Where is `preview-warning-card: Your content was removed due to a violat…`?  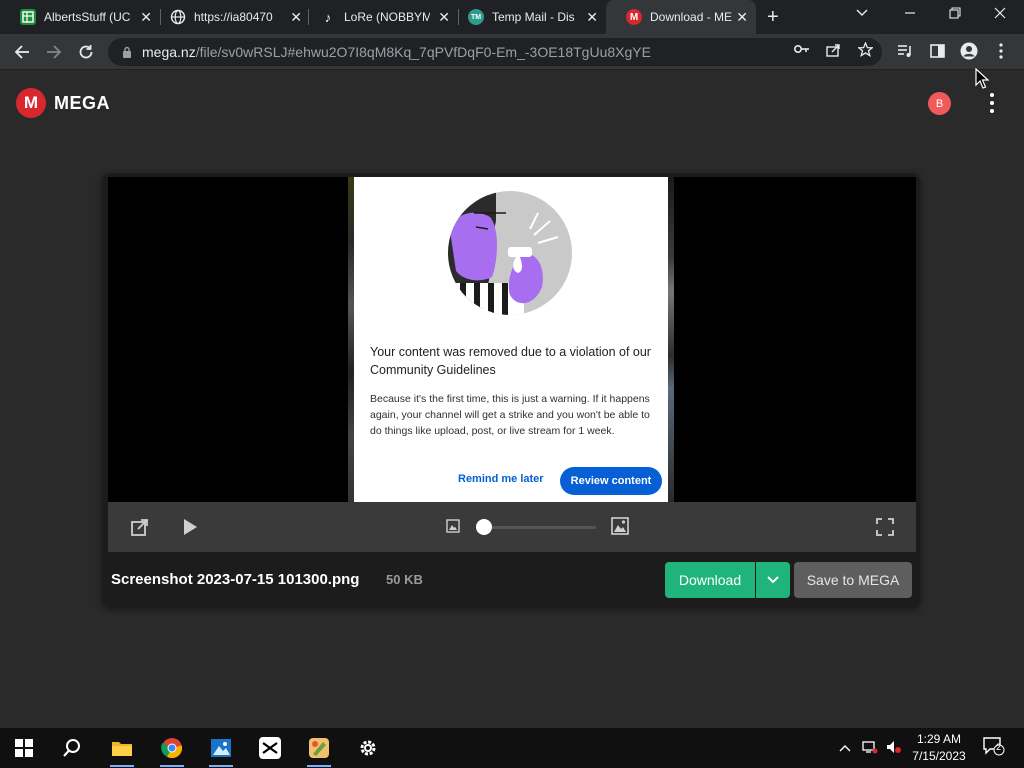 preview-warning-card: Your content was removed due to a violat… is located at coordinates (511, 339).